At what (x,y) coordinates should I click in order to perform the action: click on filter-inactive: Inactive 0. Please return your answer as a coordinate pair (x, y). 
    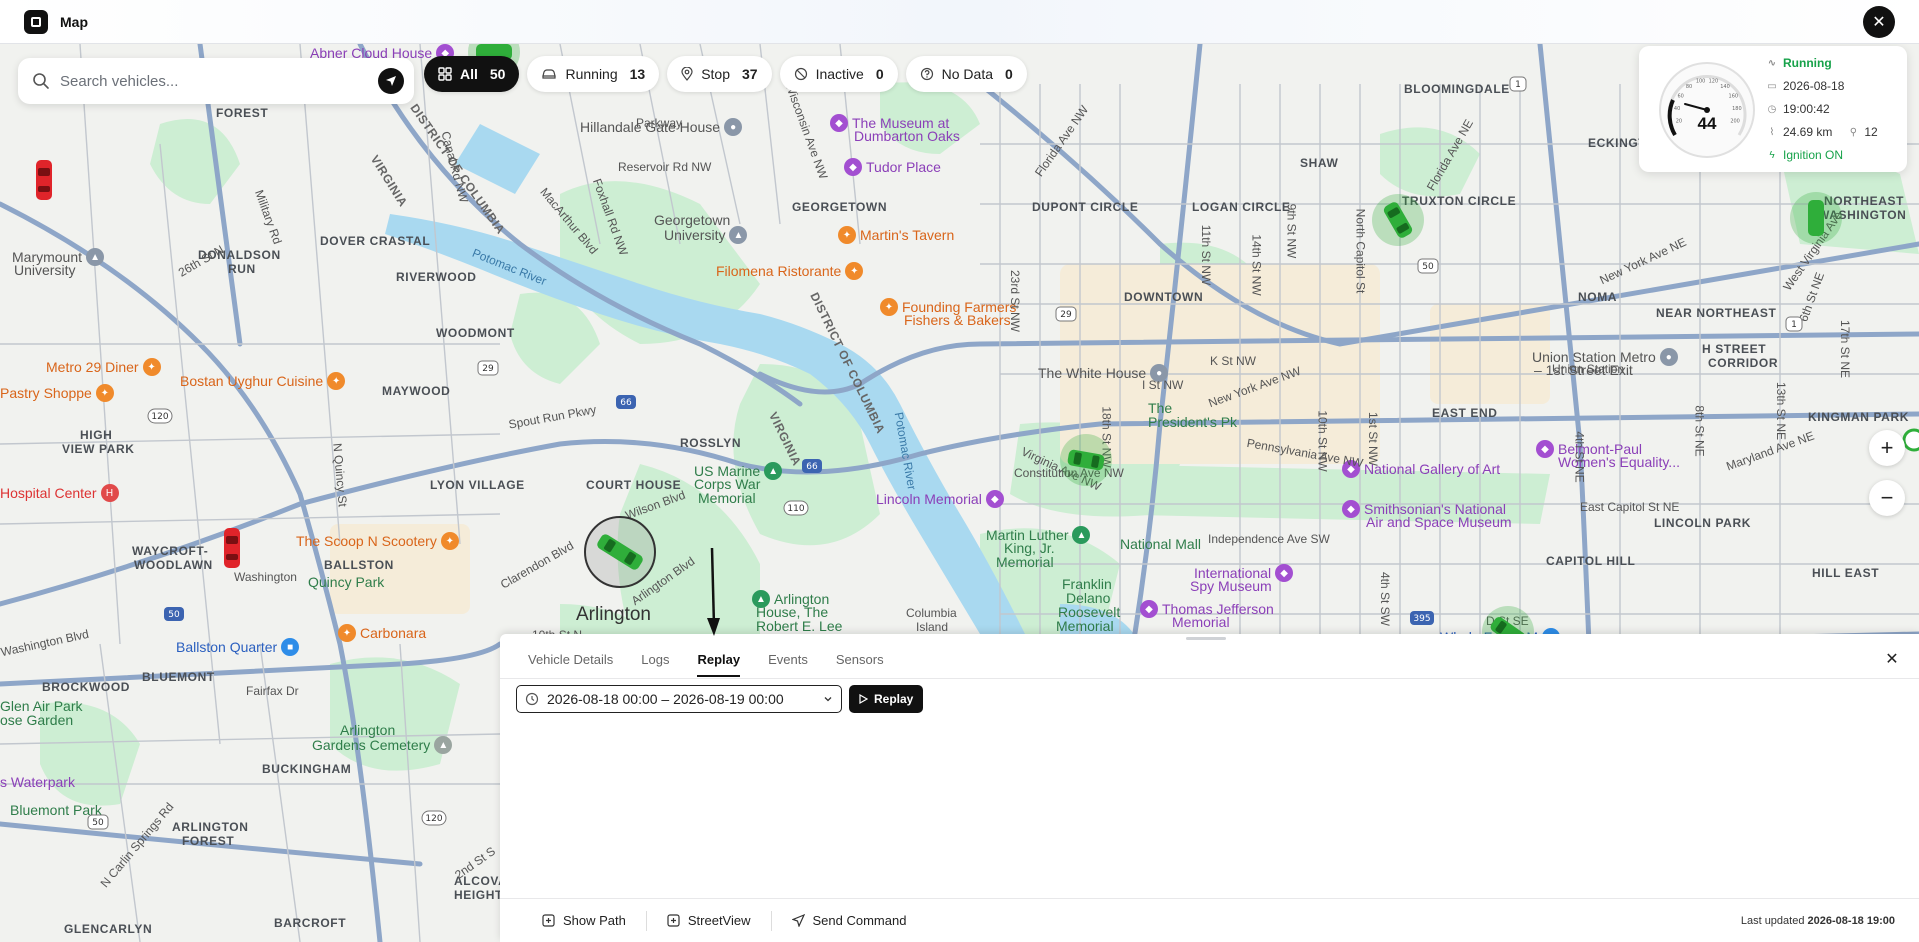
    Looking at the image, I should click on (838, 74).